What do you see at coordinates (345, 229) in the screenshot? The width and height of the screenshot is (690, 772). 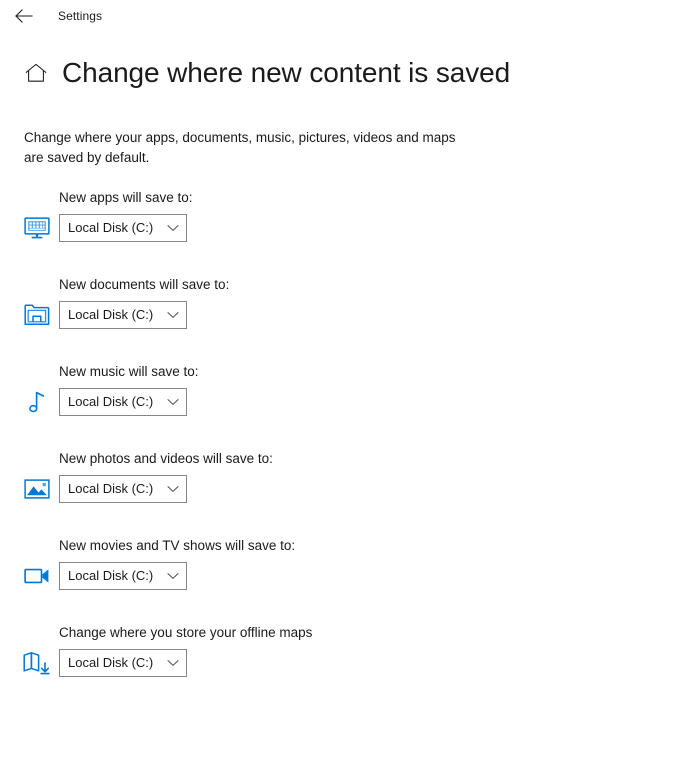 I see `setting-row-apps: New apps will save to: Local Disk (C:)` at bounding box center [345, 229].